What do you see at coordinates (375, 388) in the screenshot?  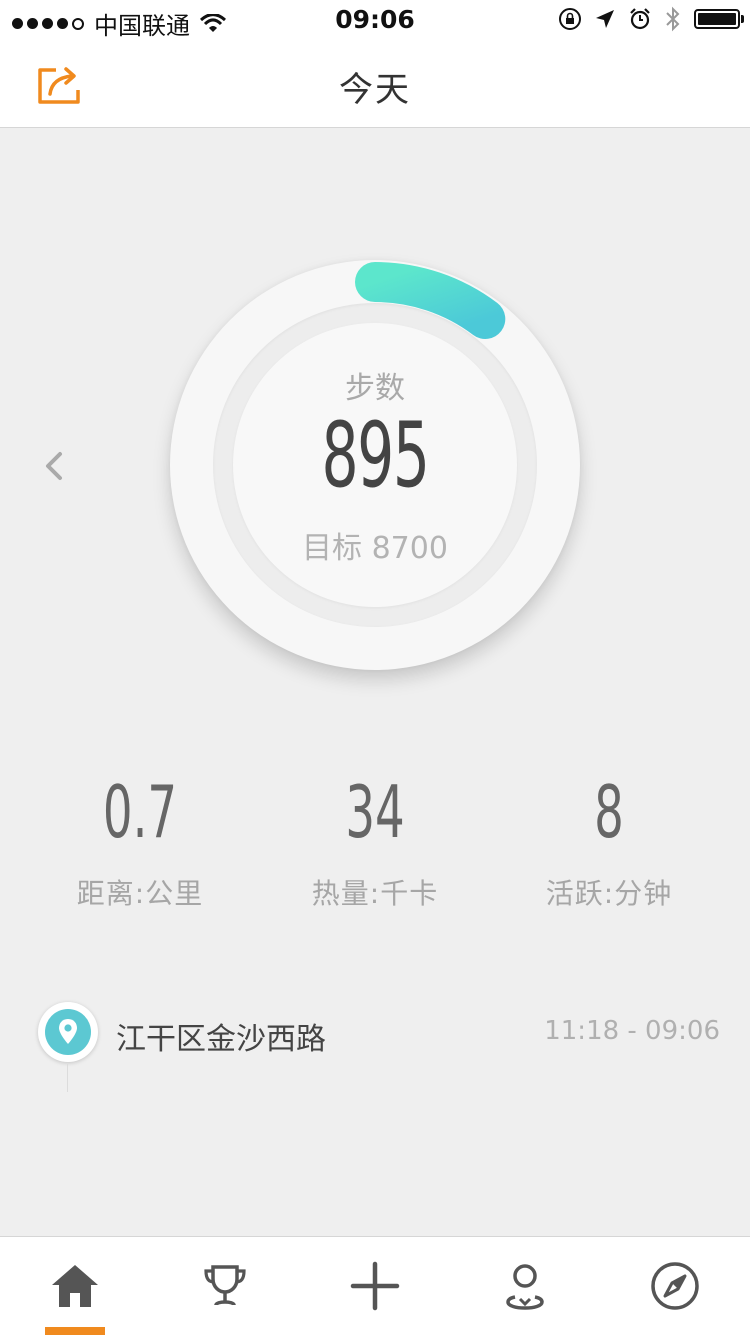 I see `steps-label: 步数` at bounding box center [375, 388].